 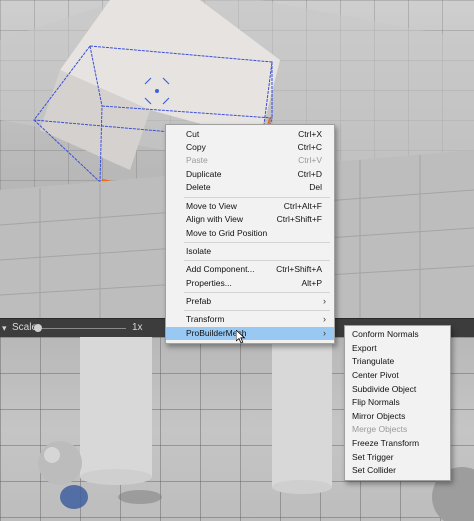 What do you see at coordinates (250, 206) in the screenshot?
I see `menu-item-move-to-view: Move to View Ctrl+Alt+F` at bounding box center [250, 206].